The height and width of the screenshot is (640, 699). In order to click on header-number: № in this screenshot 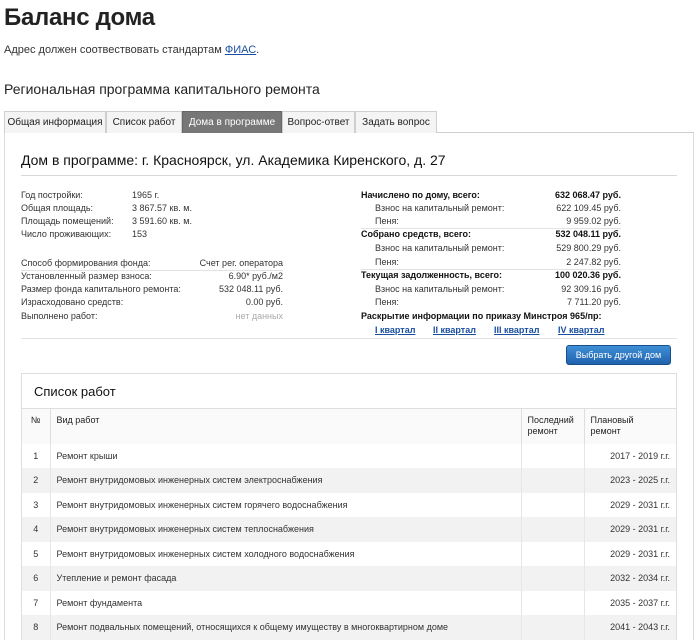, I will do `click(36, 426)`.